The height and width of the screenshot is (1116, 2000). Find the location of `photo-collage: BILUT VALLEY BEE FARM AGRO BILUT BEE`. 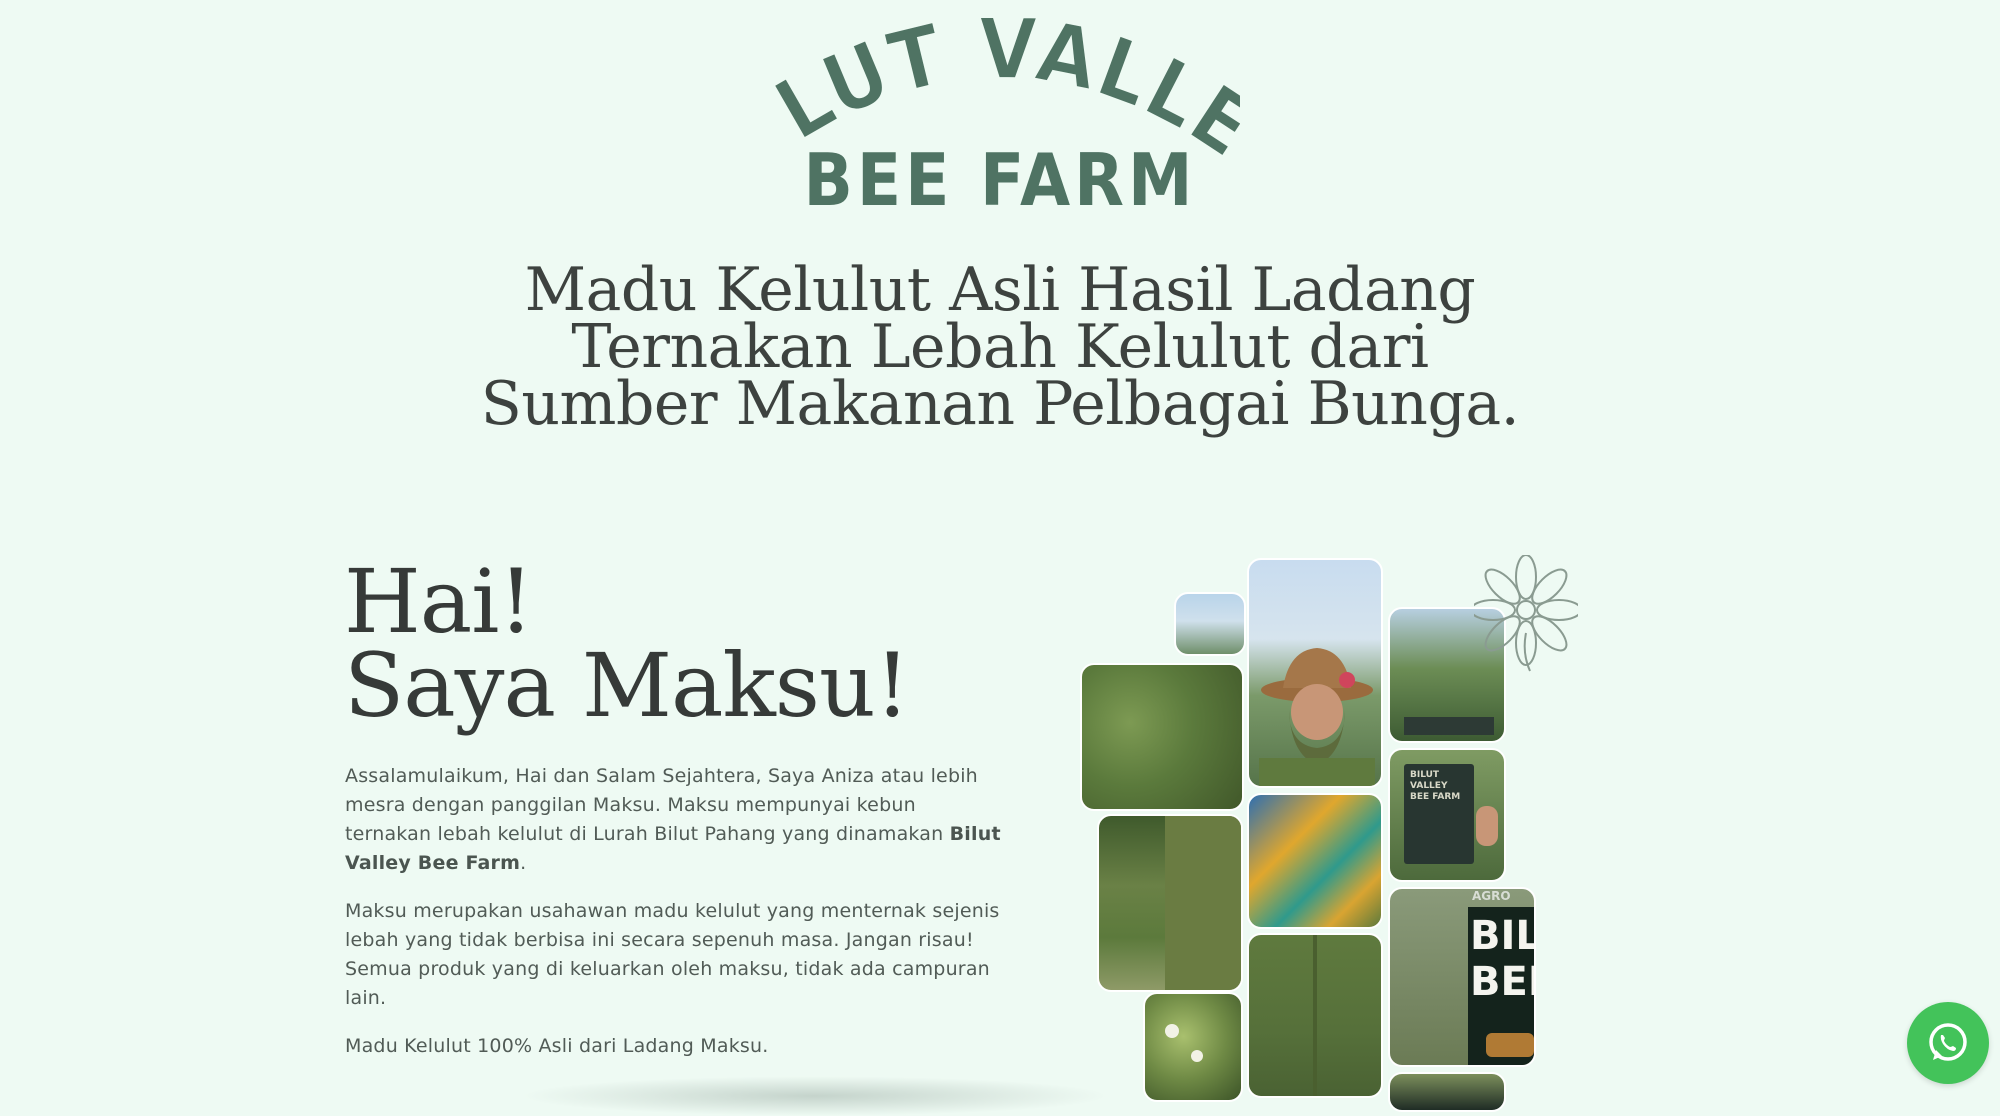

photo-collage: BILUT VALLEY BEE FARM AGRO BILUT BEE is located at coordinates (1330, 833).